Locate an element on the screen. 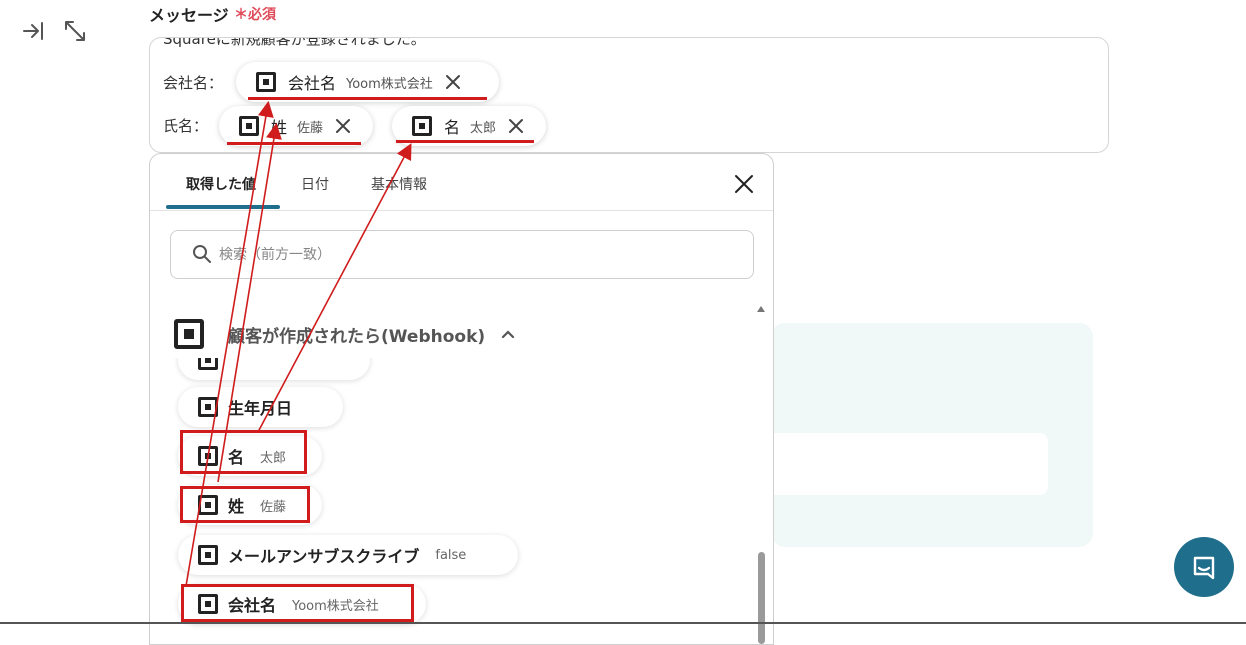 Image resolution: width=1246 pixels, height=645 pixels. search-input is located at coordinates (469, 255).